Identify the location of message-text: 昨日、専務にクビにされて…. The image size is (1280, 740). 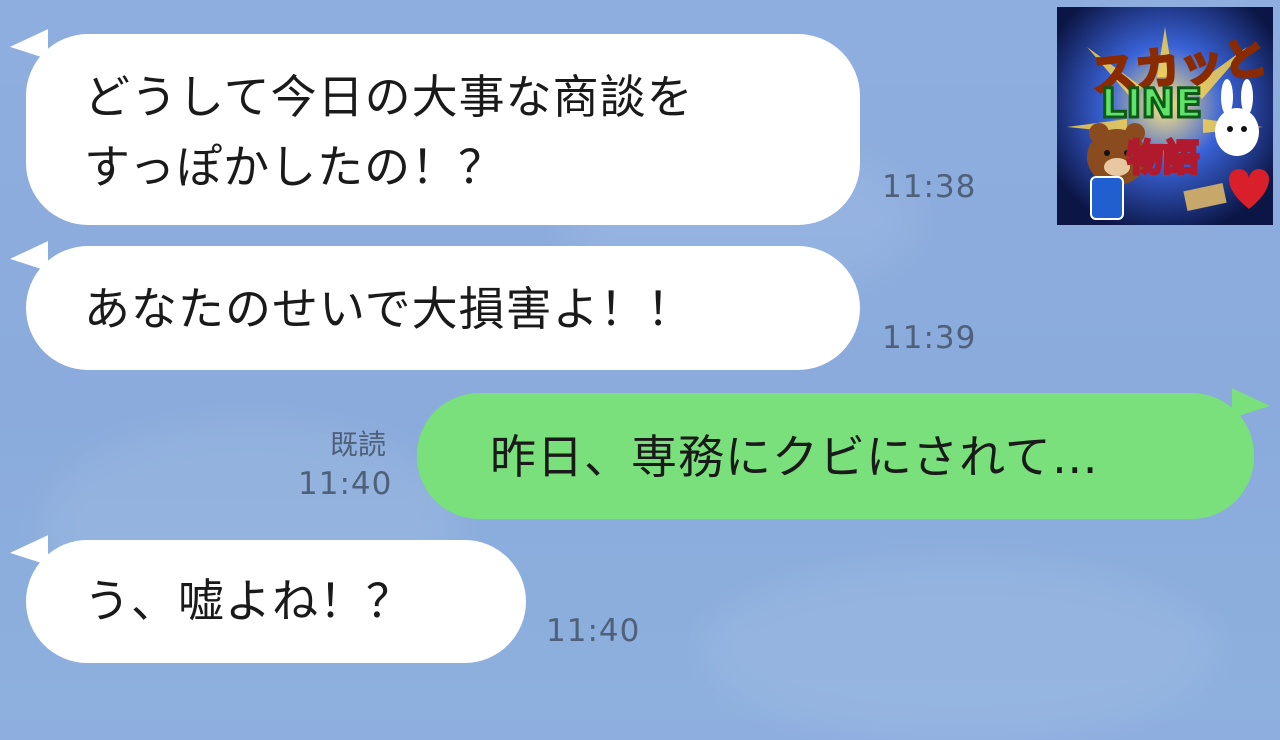
(794, 457).